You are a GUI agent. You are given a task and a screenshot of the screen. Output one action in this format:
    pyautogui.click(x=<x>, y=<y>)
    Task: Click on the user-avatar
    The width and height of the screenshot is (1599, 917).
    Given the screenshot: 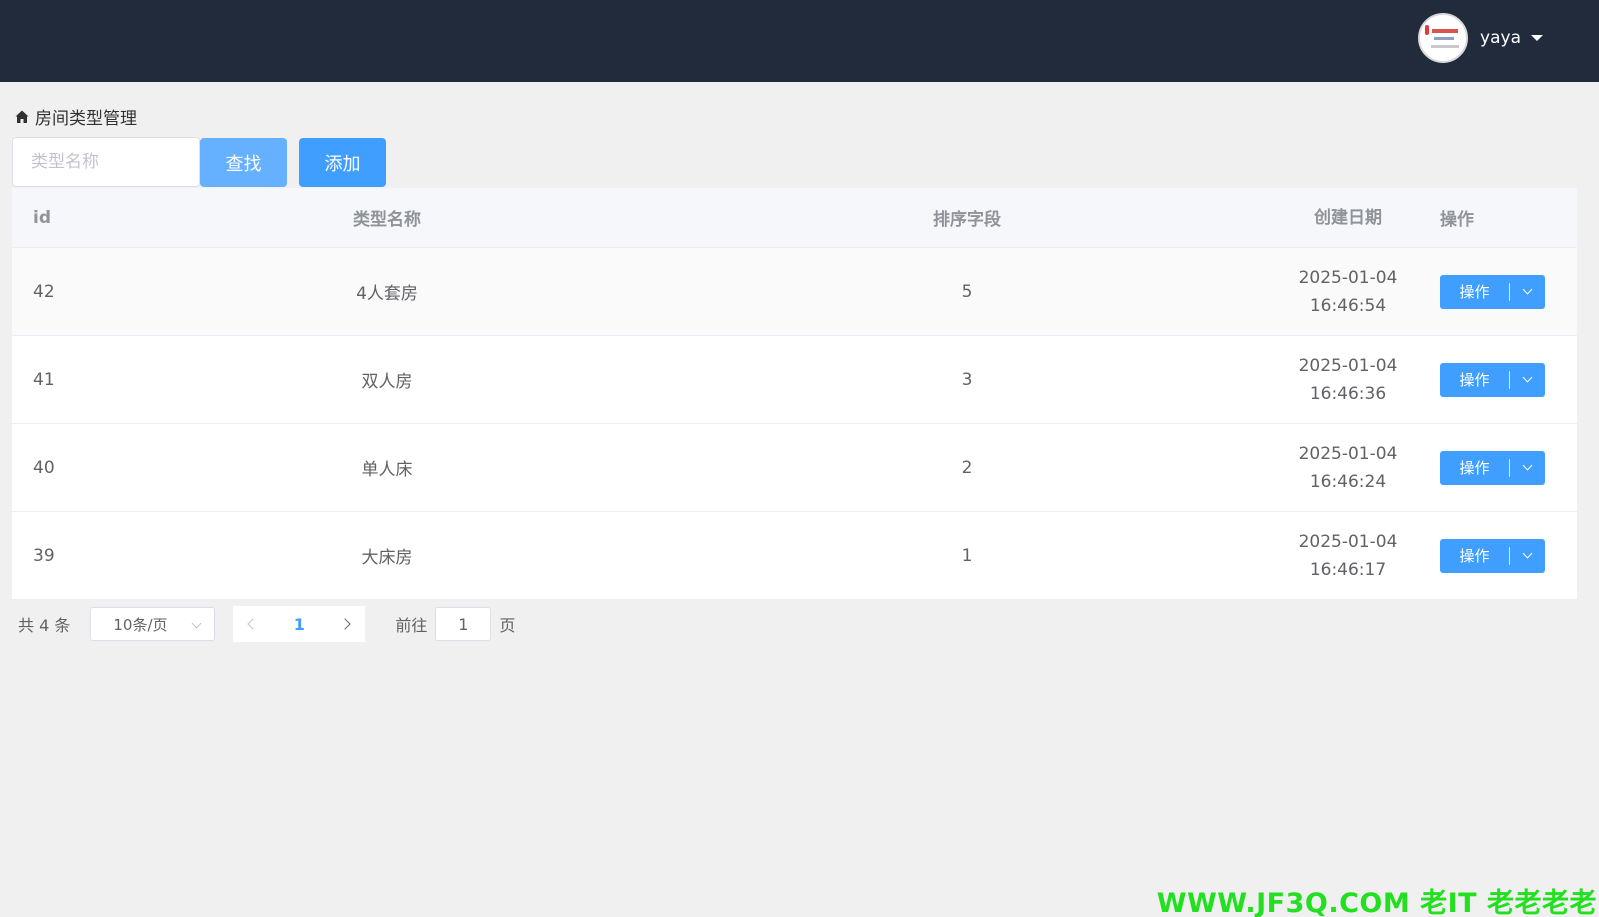 What is the action you would take?
    pyautogui.click(x=1443, y=38)
    